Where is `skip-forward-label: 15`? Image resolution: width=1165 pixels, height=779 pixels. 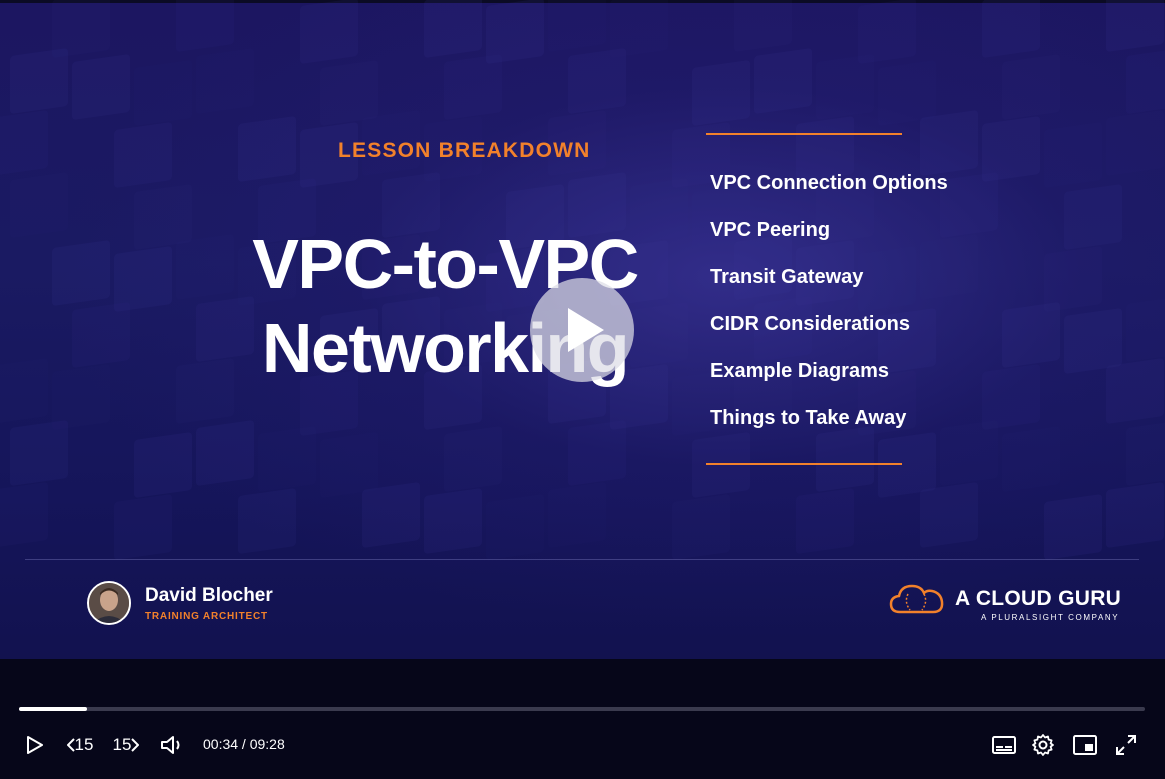 skip-forward-label: 15 is located at coordinates (122, 744).